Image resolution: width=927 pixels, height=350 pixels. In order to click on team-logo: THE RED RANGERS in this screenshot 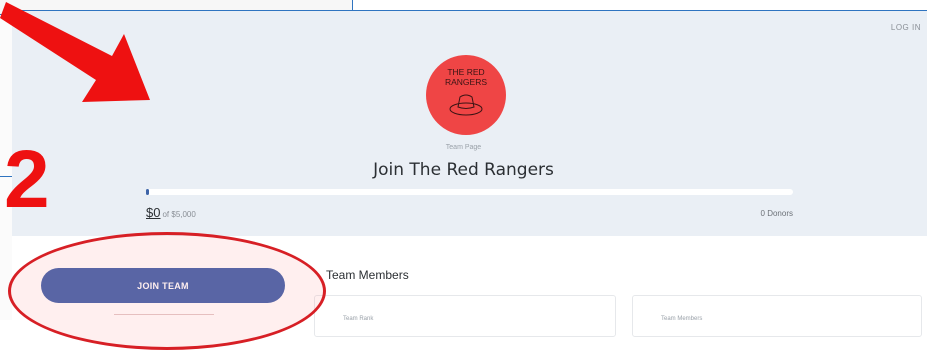, I will do `click(466, 95)`.